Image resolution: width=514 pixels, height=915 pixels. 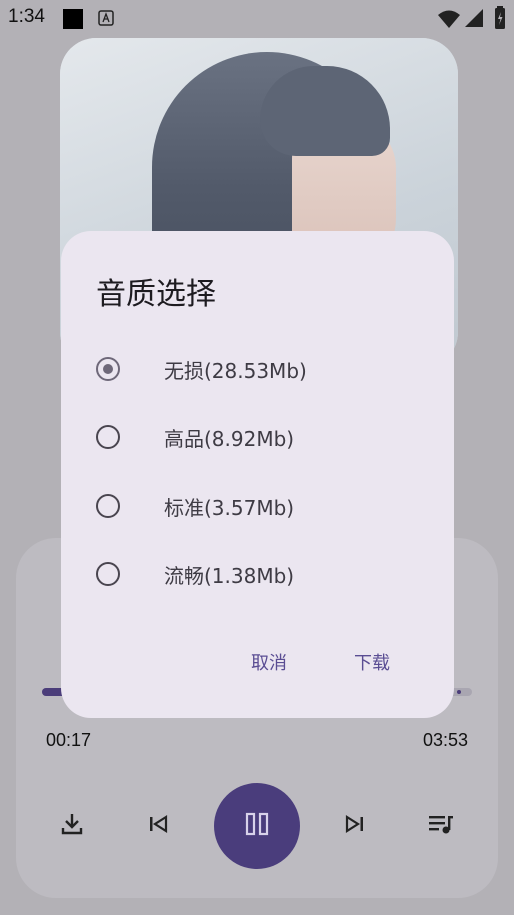 What do you see at coordinates (229, 508) in the screenshot?
I see `option-label: 标准(3.57Mb)` at bounding box center [229, 508].